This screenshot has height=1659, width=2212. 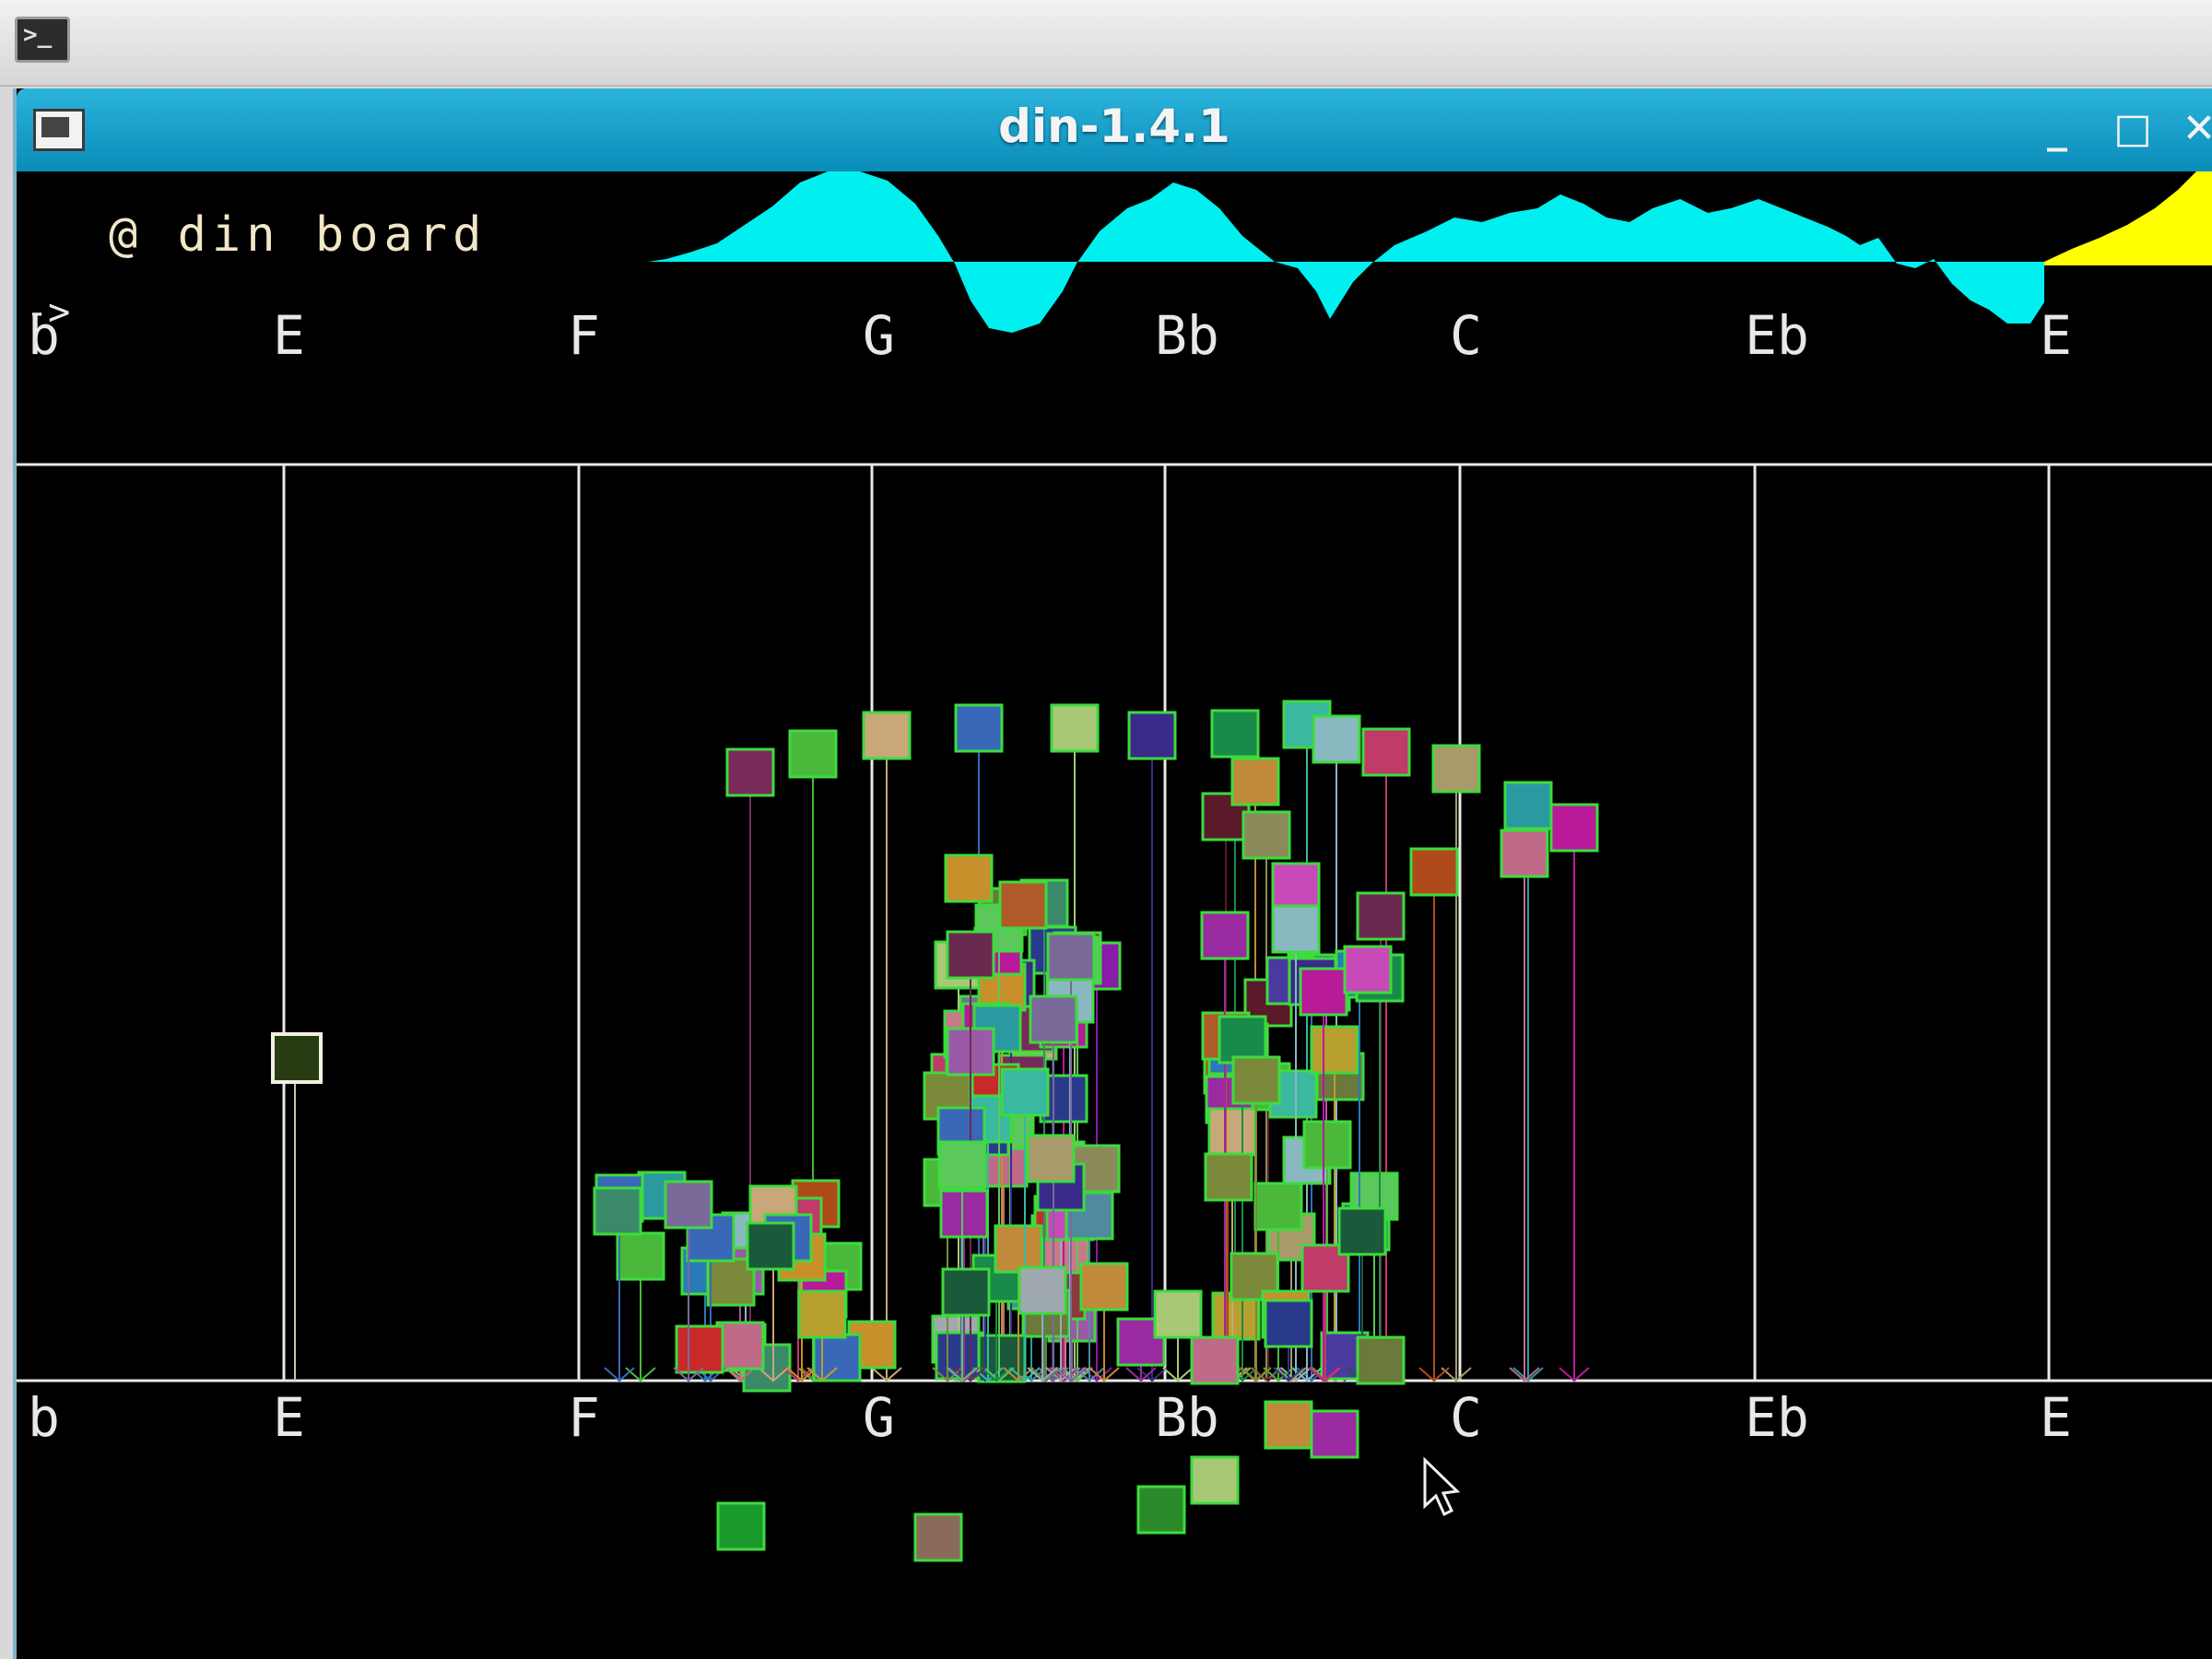 What do you see at coordinates (298, 235) in the screenshot?
I see `board-header: @ din board` at bounding box center [298, 235].